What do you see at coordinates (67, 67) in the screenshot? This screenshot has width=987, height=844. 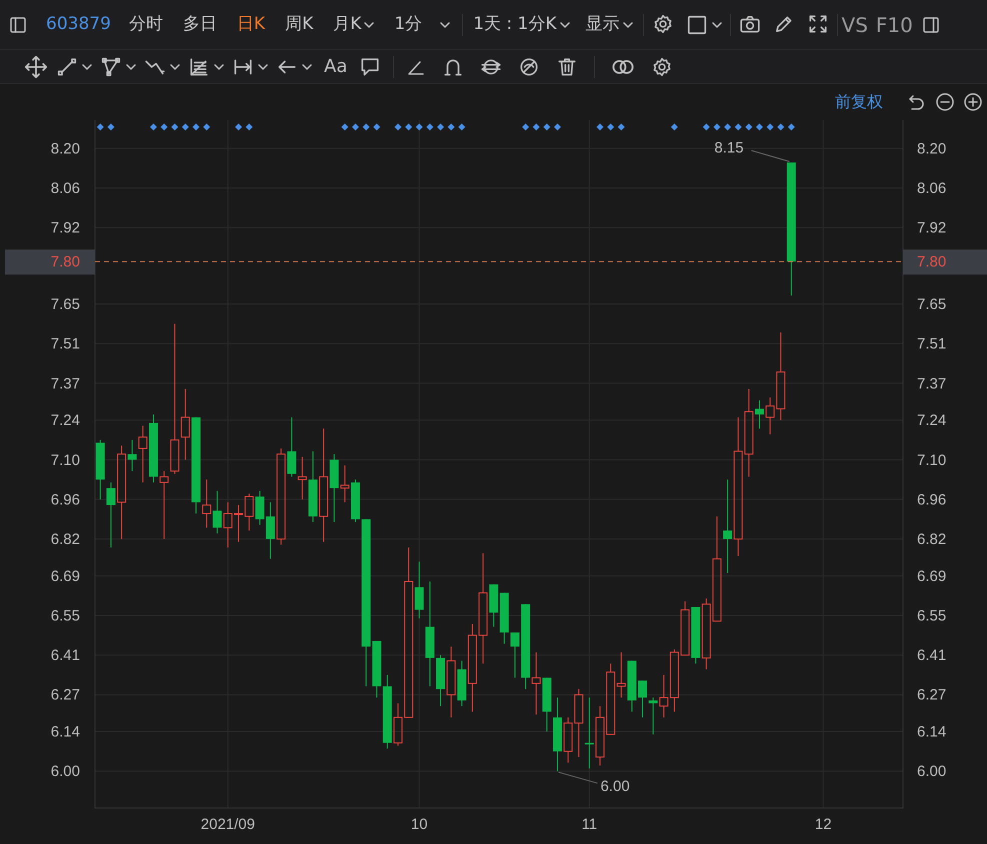 I see `line-tool-icon` at bounding box center [67, 67].